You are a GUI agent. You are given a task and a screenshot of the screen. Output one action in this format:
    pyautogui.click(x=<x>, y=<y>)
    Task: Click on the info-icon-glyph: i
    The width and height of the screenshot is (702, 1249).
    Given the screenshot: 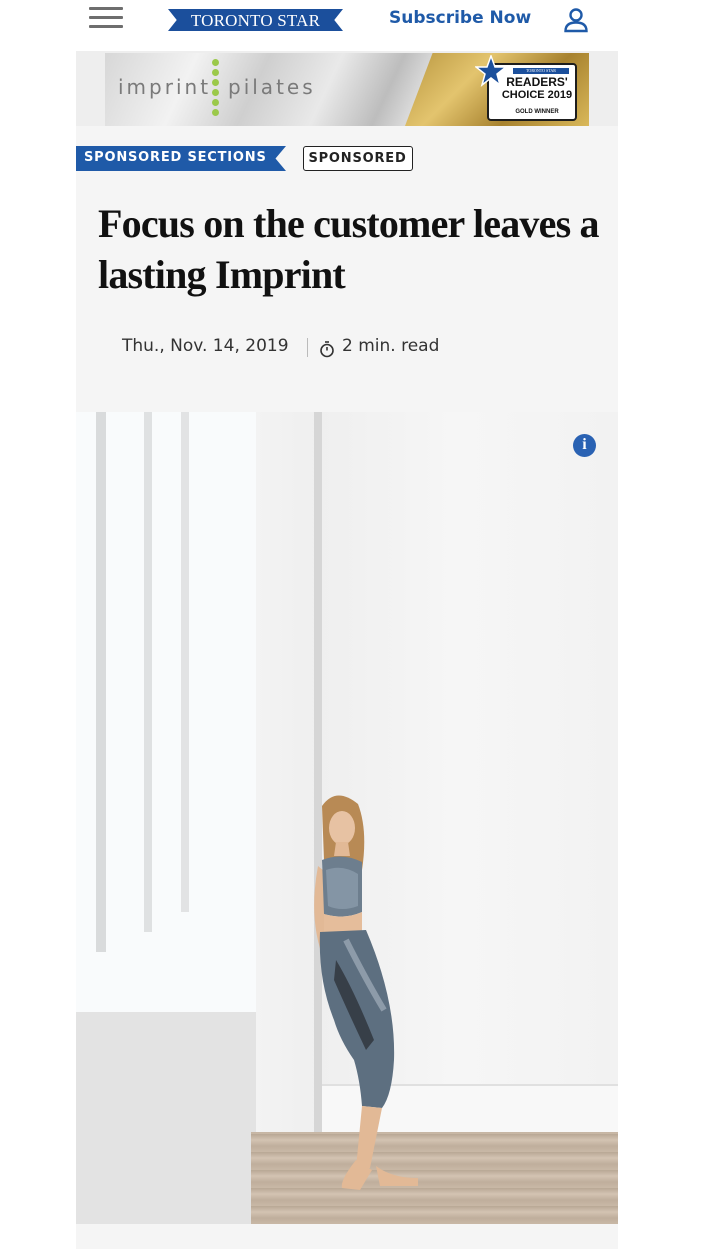 What is the action you would take?
    pyautogui.click(x=584, y=444)
    